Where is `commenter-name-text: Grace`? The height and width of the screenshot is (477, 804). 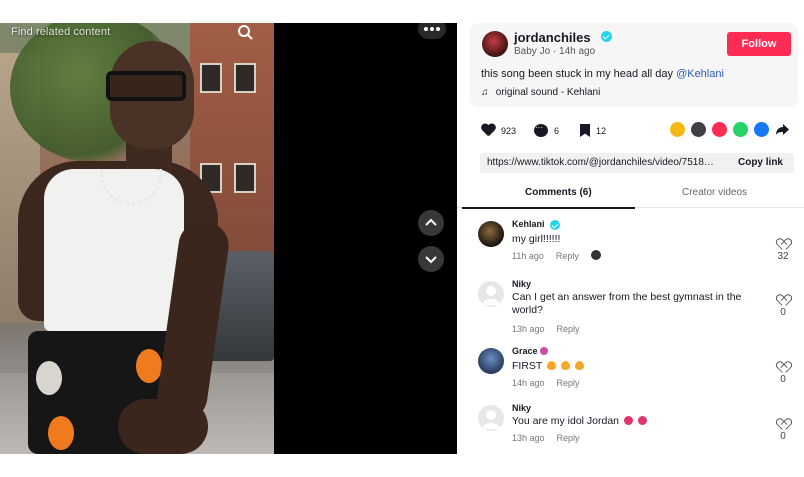 commenter-name-text: Grace is located at coordinates (525, 351).